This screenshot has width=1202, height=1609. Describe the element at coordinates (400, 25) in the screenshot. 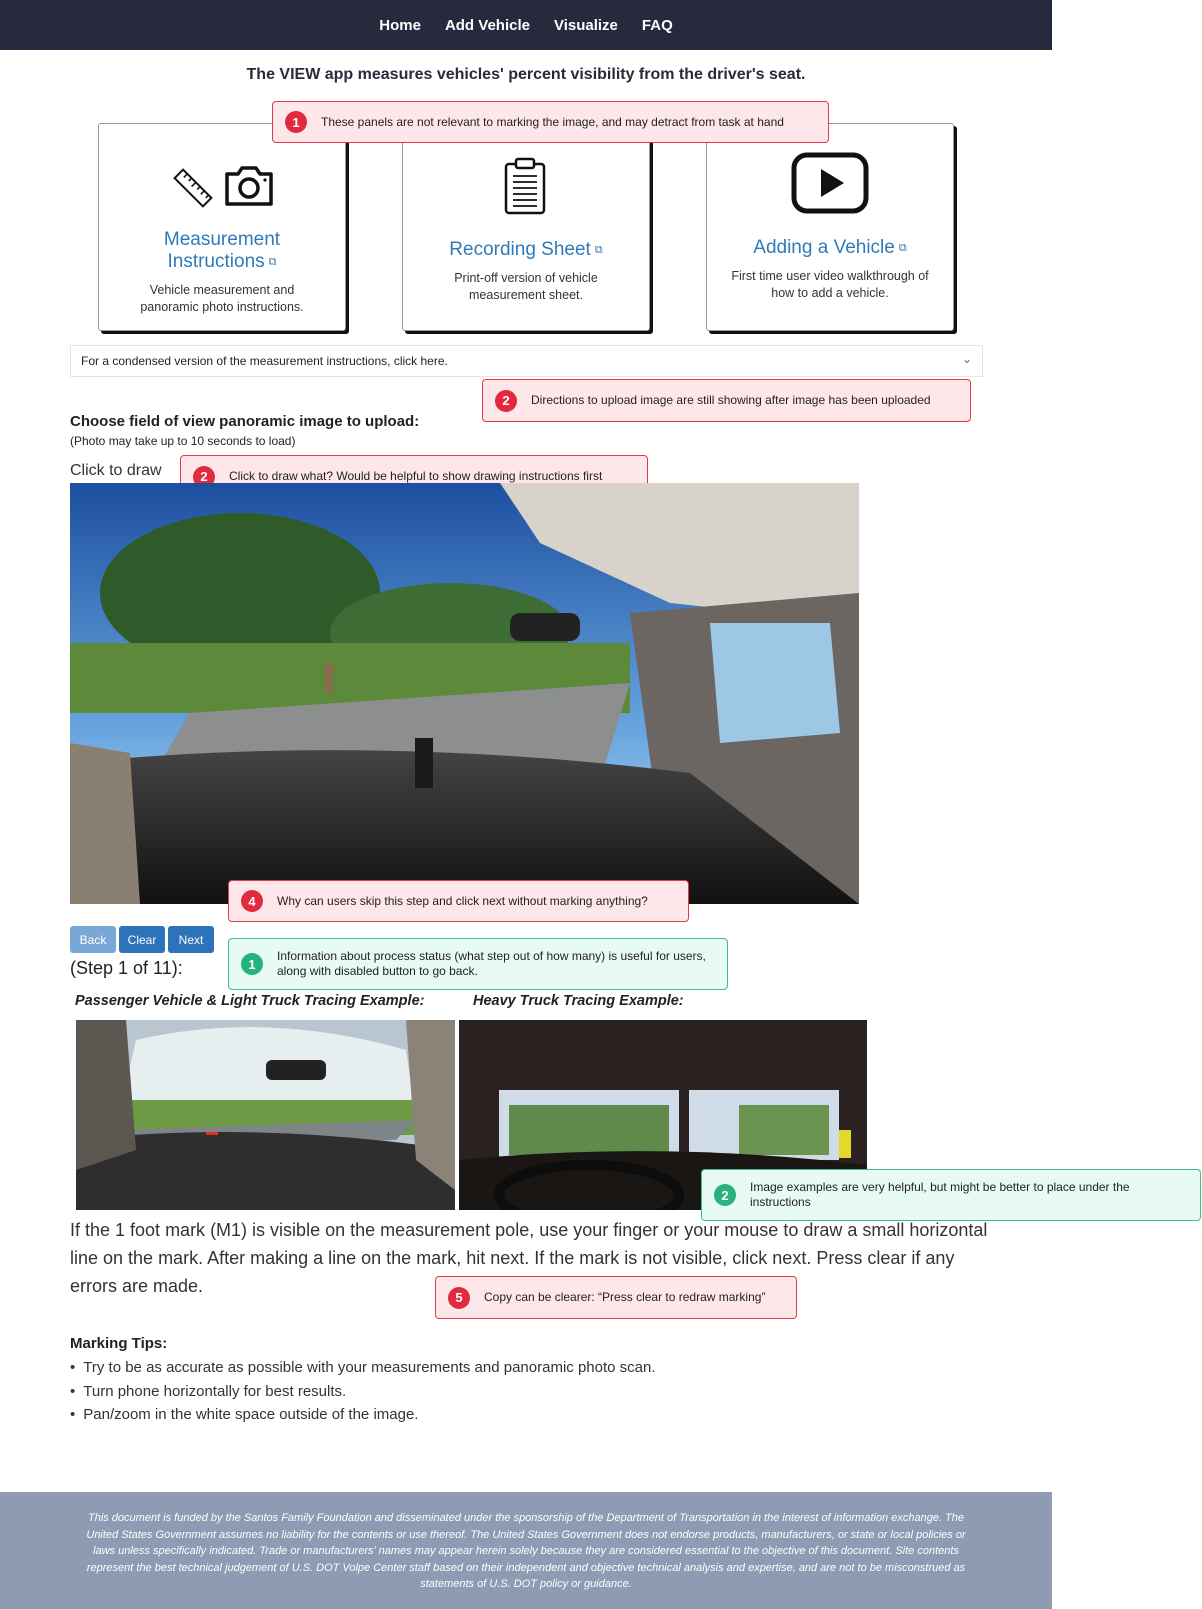

I see `nav-home-link: Home` at that location.